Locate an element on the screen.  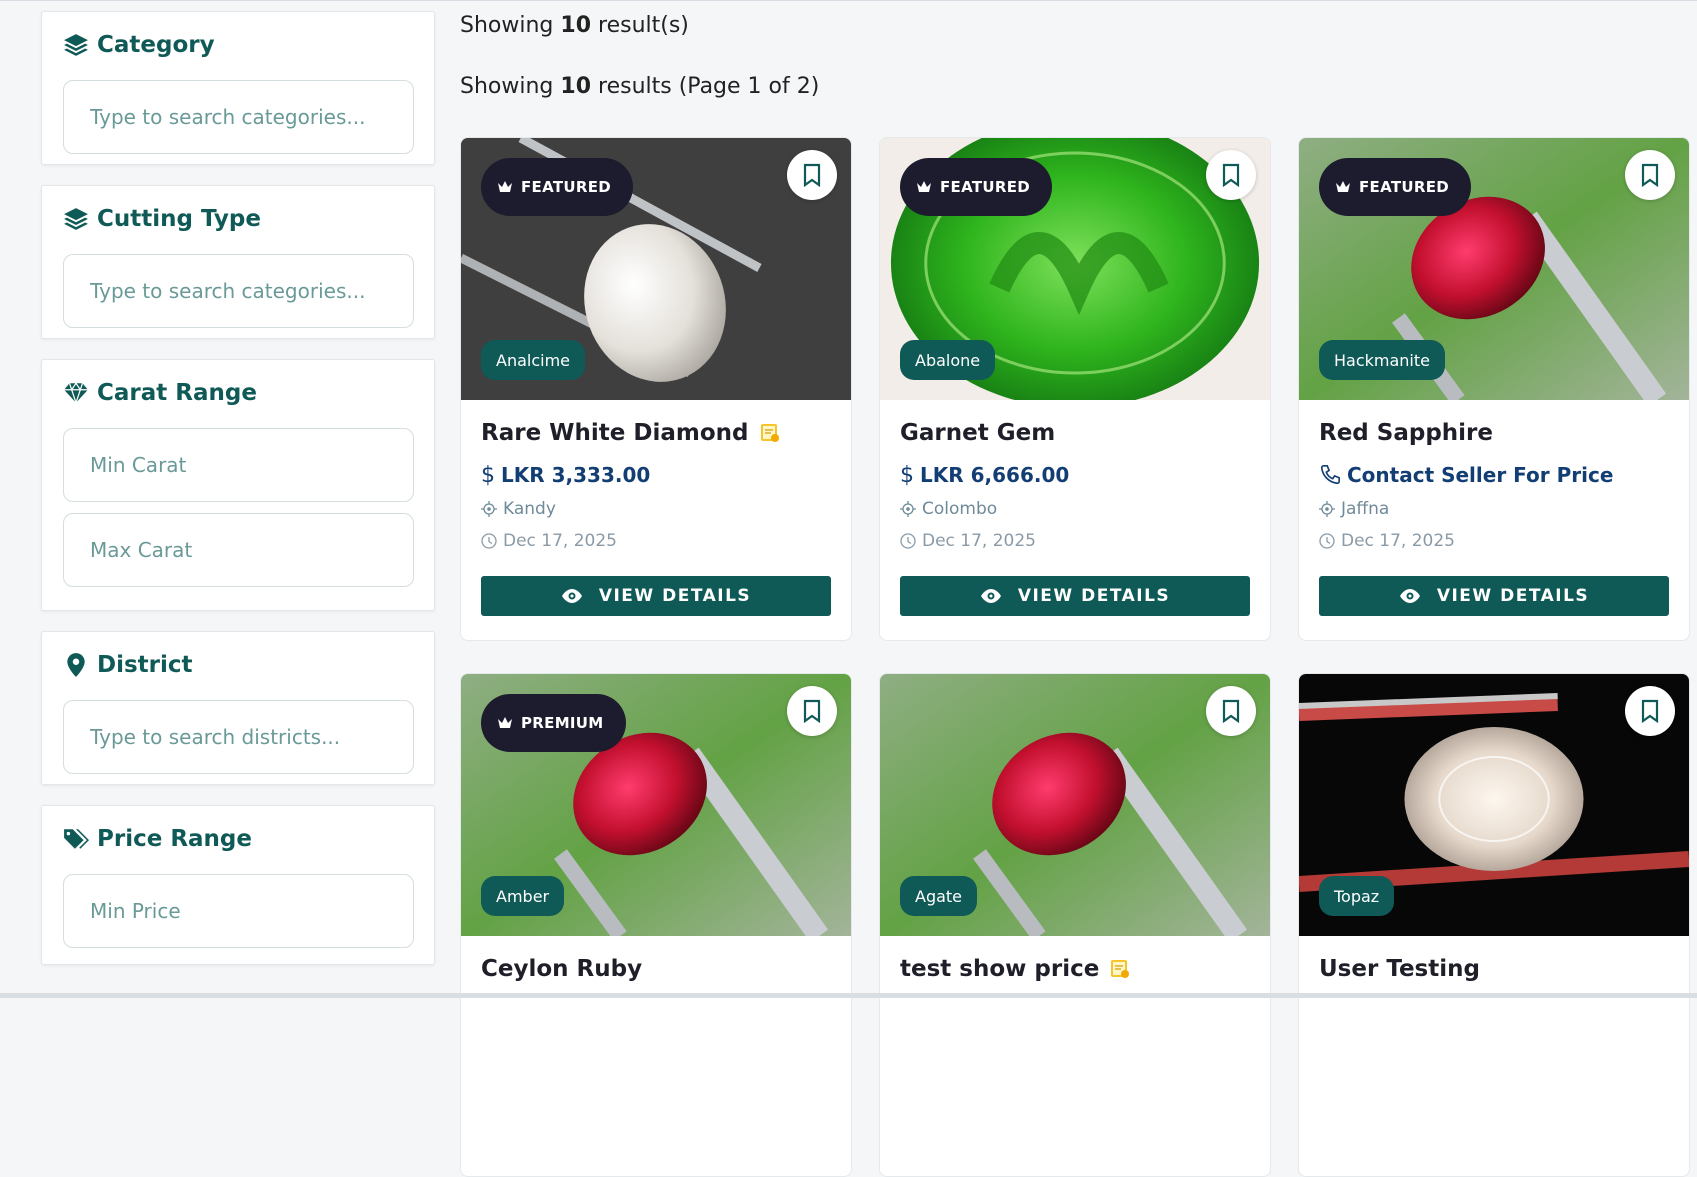
district-filter: District is located at coordinates (238, 708).